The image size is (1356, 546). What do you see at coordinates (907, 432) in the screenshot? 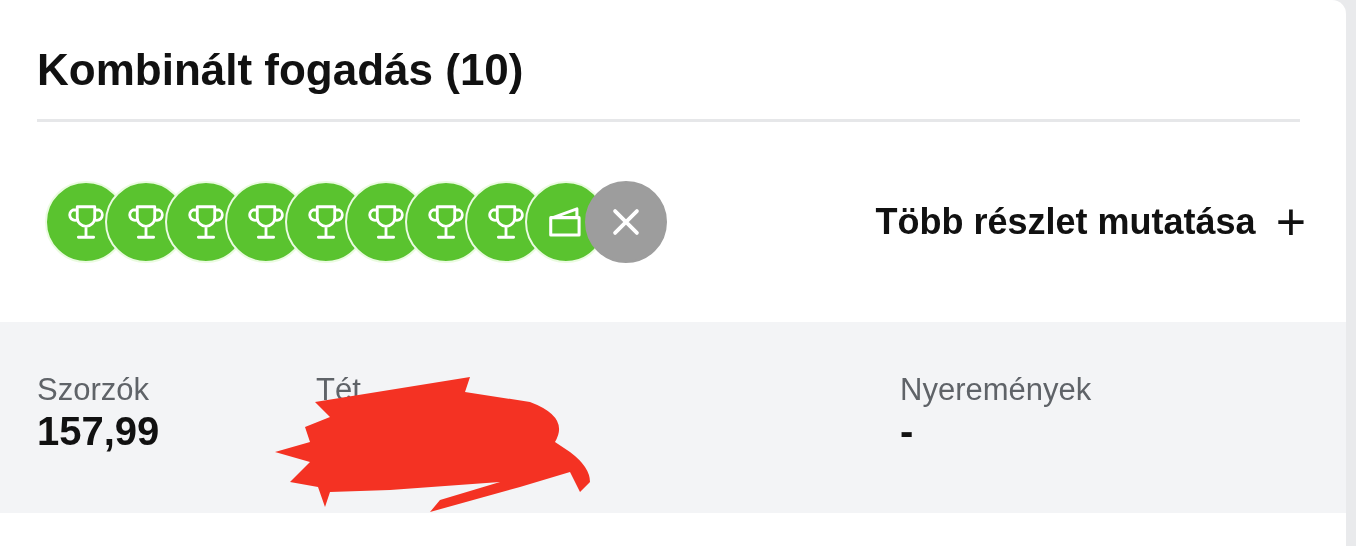
I see `summary-value: -` at bounding box center [907, 432].